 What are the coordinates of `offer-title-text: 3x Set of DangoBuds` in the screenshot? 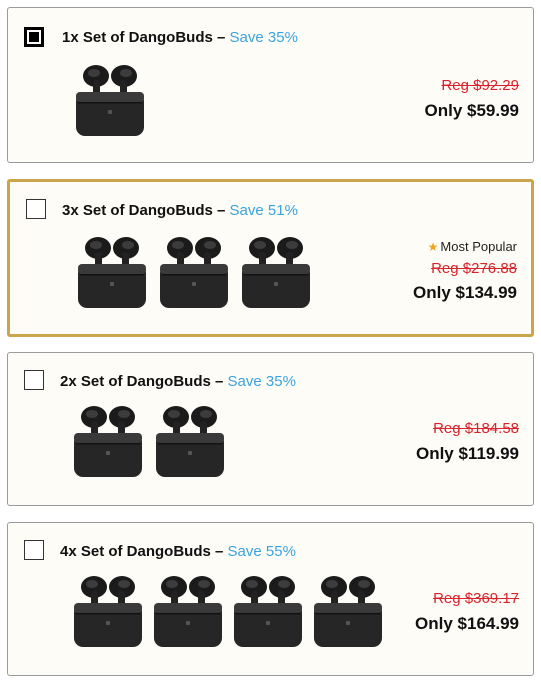 It's located at (137, 210).